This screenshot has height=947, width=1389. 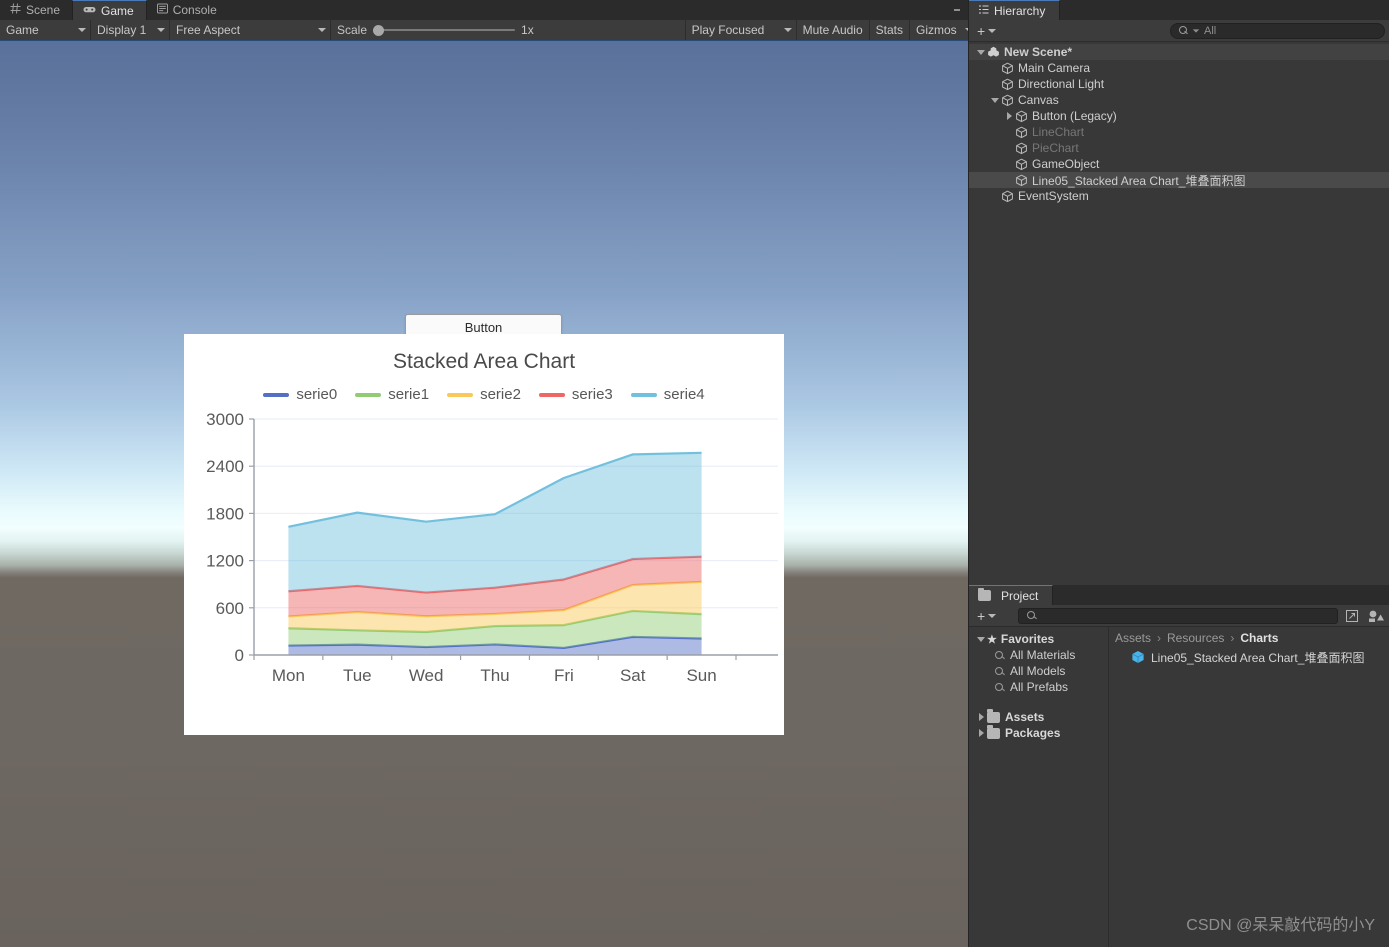 What do you see at coordinates (444, 30) in the screenshot?
I see `scale-slider` at bounding box center [444, 30].